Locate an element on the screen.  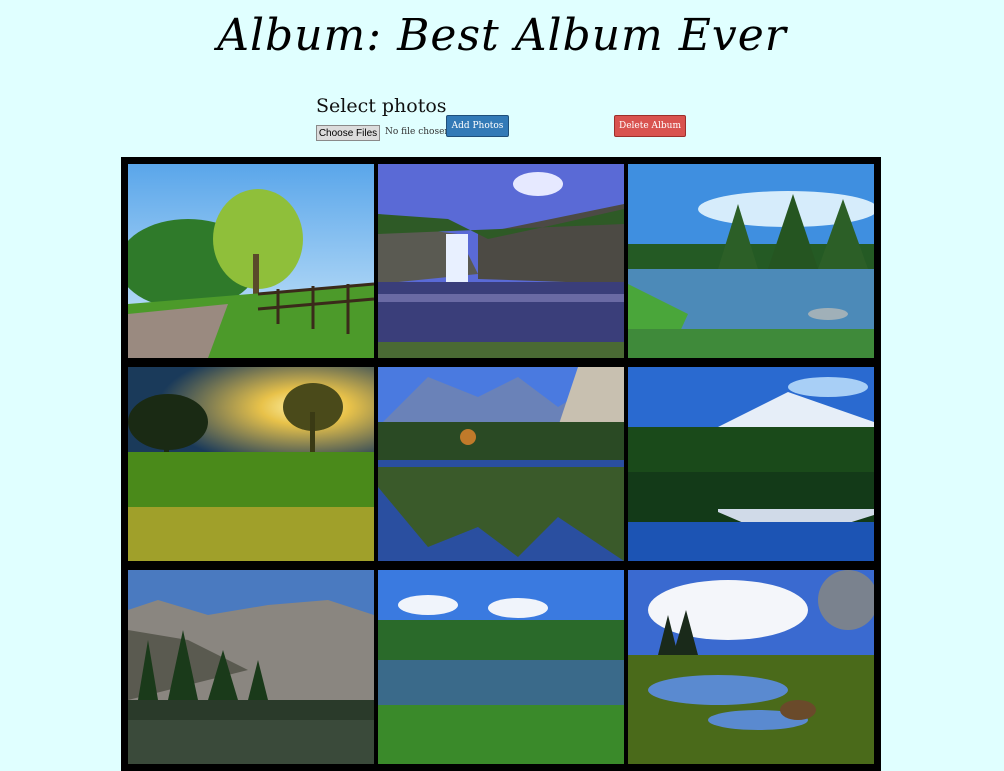
mountain-lake-reflection-photo is located at coordinates (501, 464).